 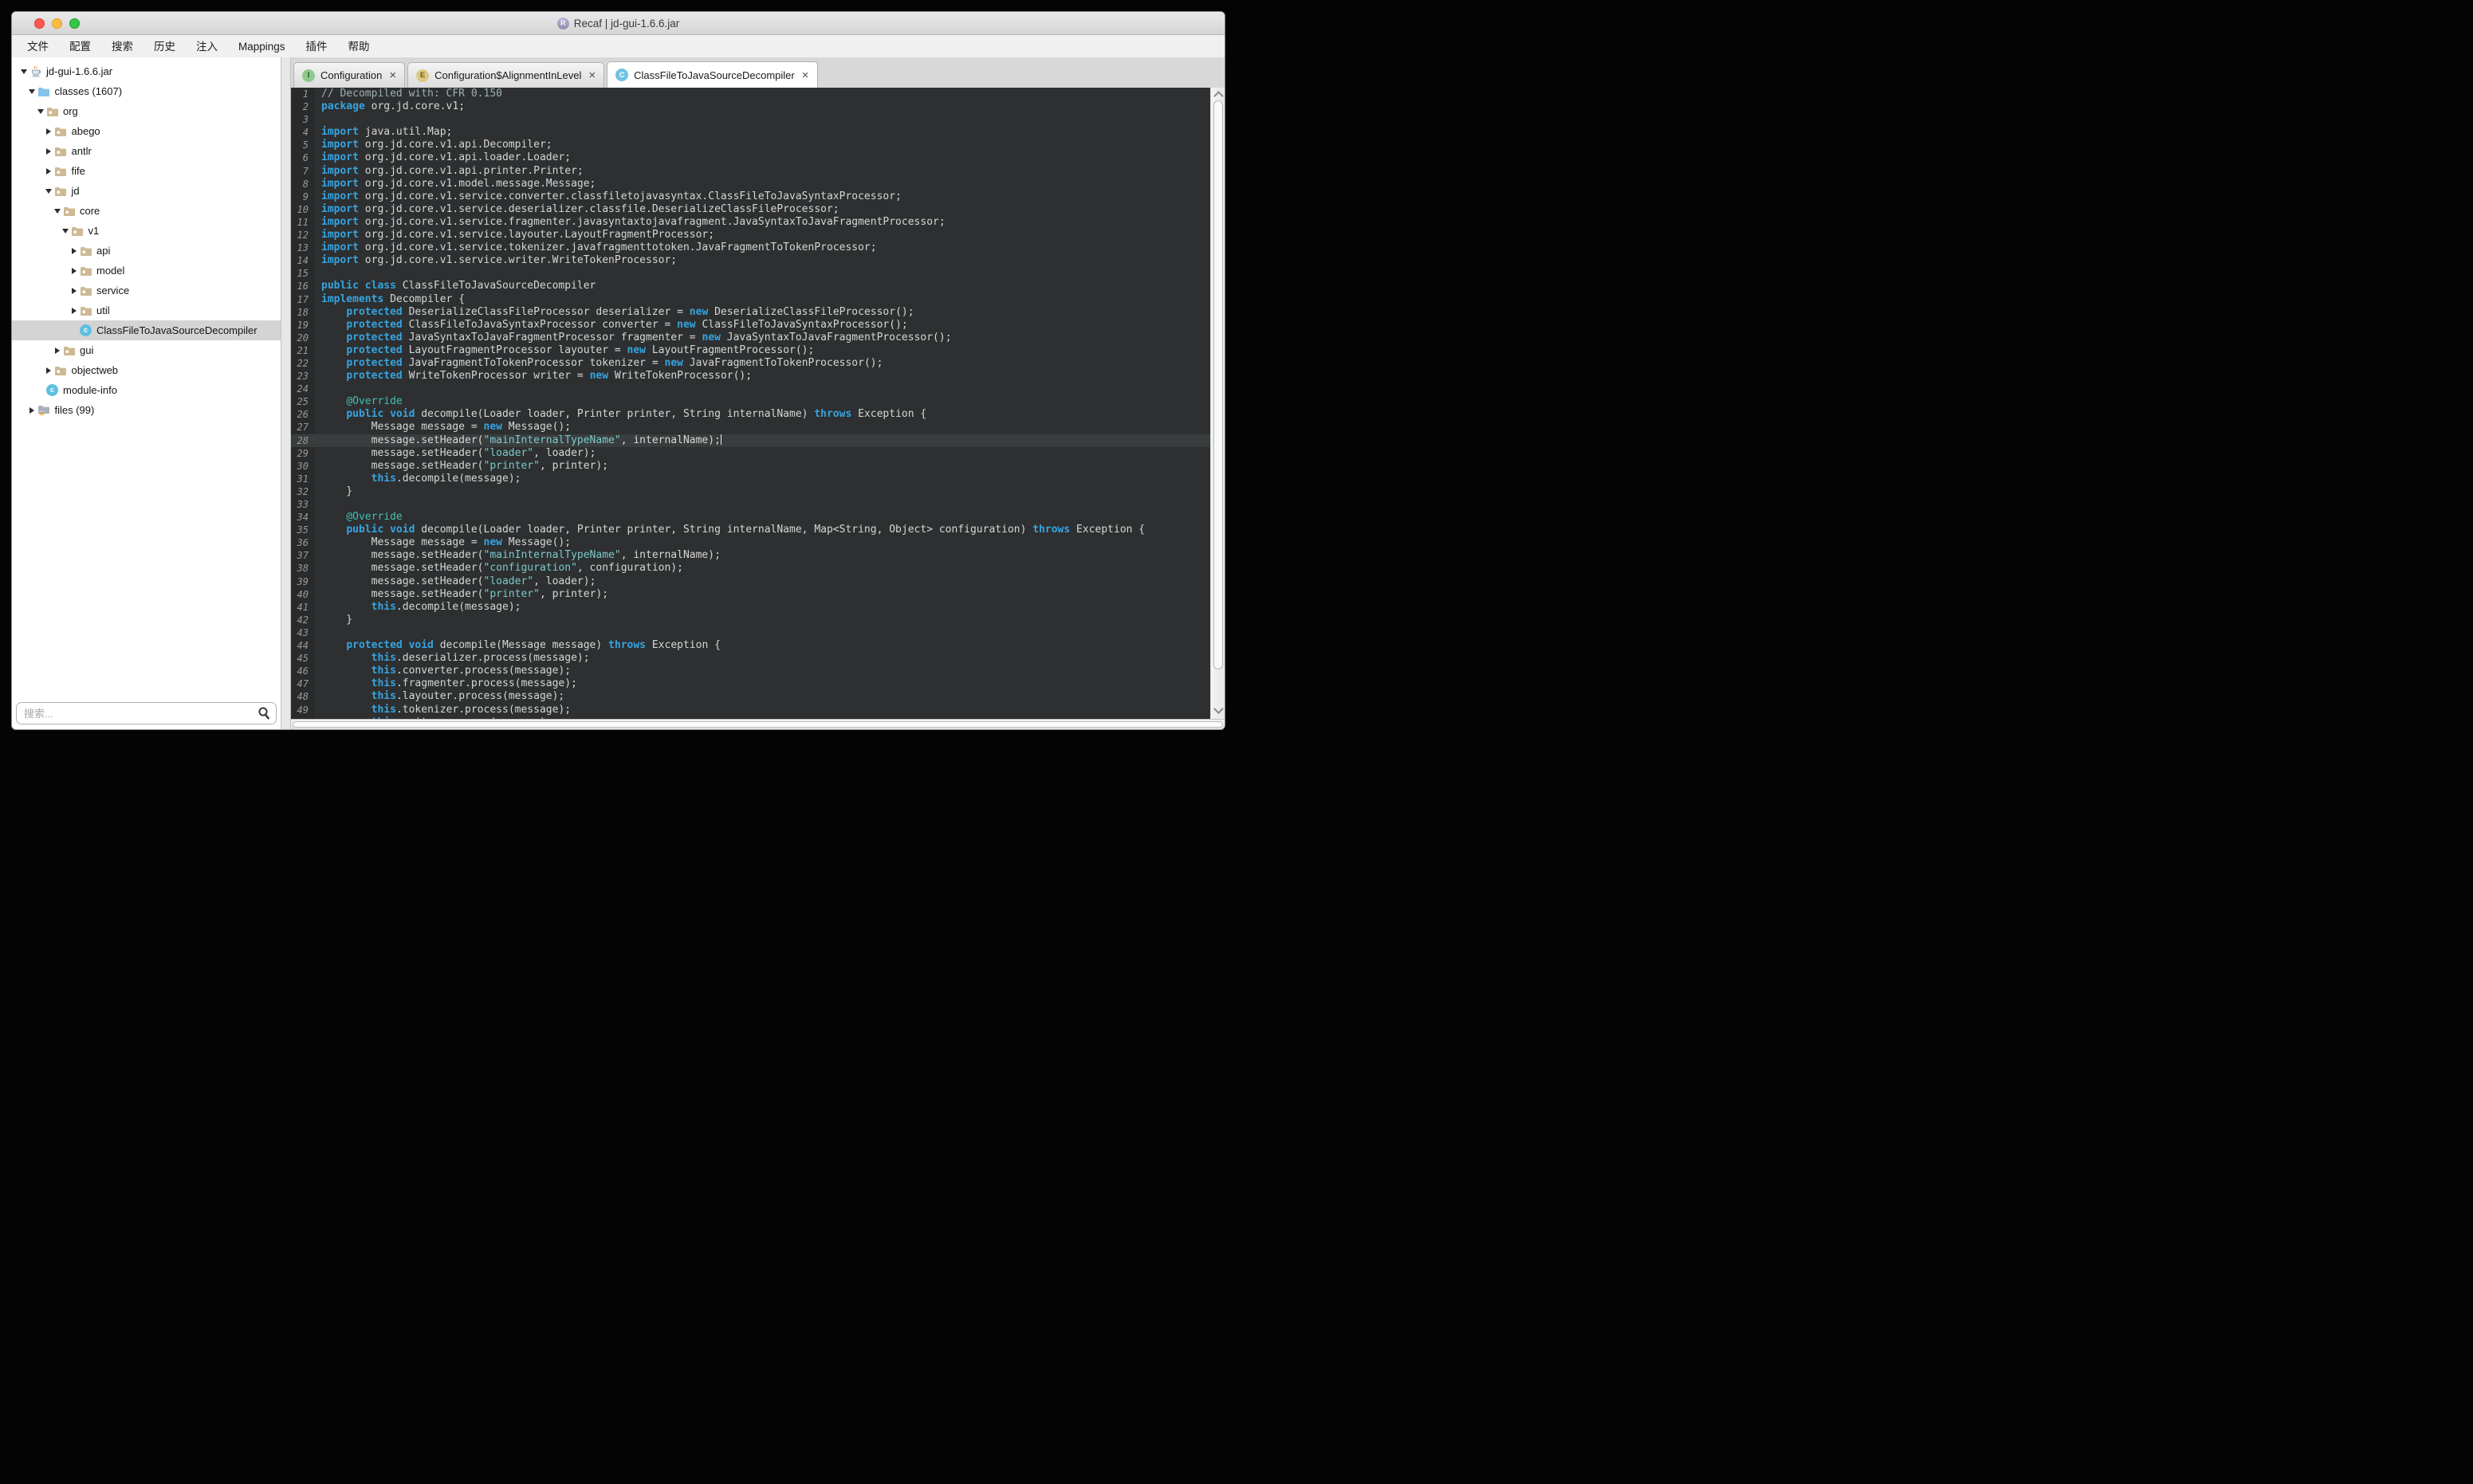 I want to click on tree-item-antlr: antlr, so click(x=146, y=151).